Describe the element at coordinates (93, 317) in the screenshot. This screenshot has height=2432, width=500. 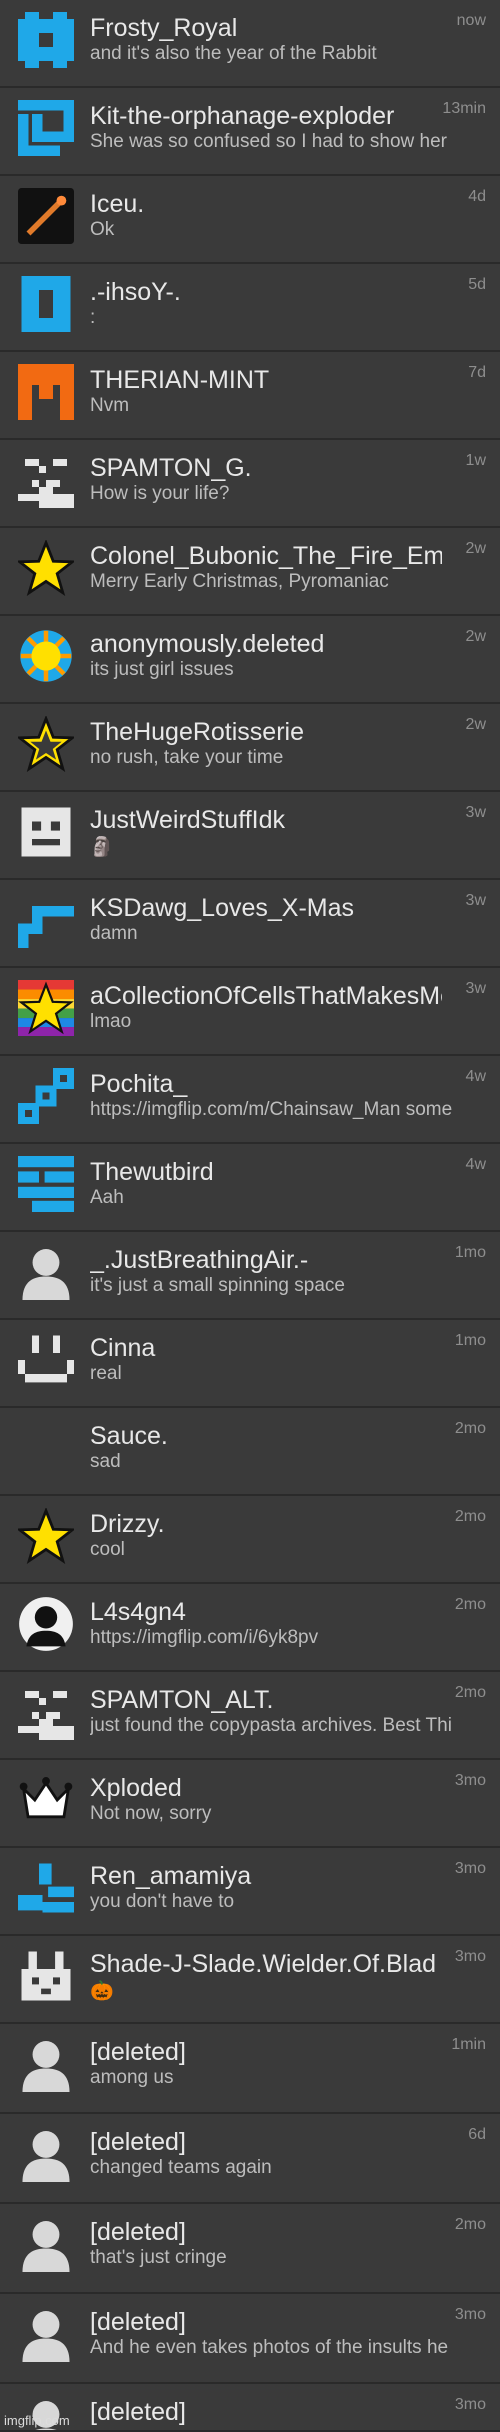
I see `conversation-preview: :` at that location.